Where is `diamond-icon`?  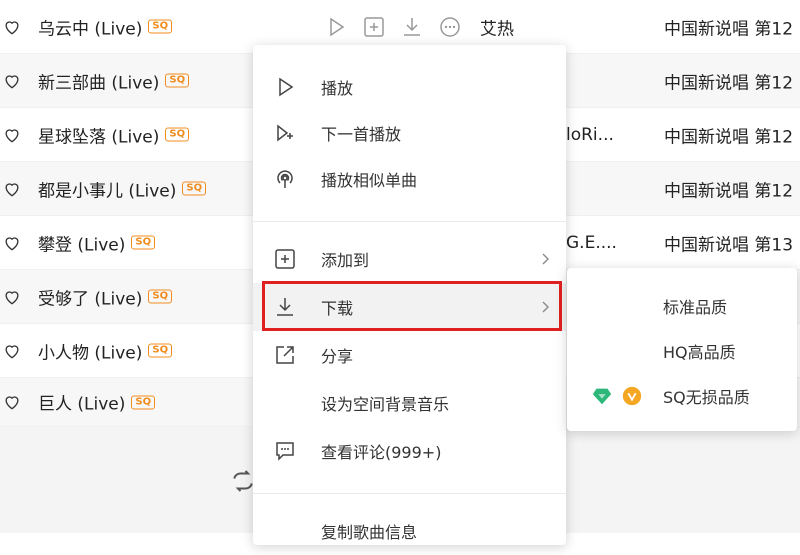
diamond-icon is located at coordinates (602, 396).